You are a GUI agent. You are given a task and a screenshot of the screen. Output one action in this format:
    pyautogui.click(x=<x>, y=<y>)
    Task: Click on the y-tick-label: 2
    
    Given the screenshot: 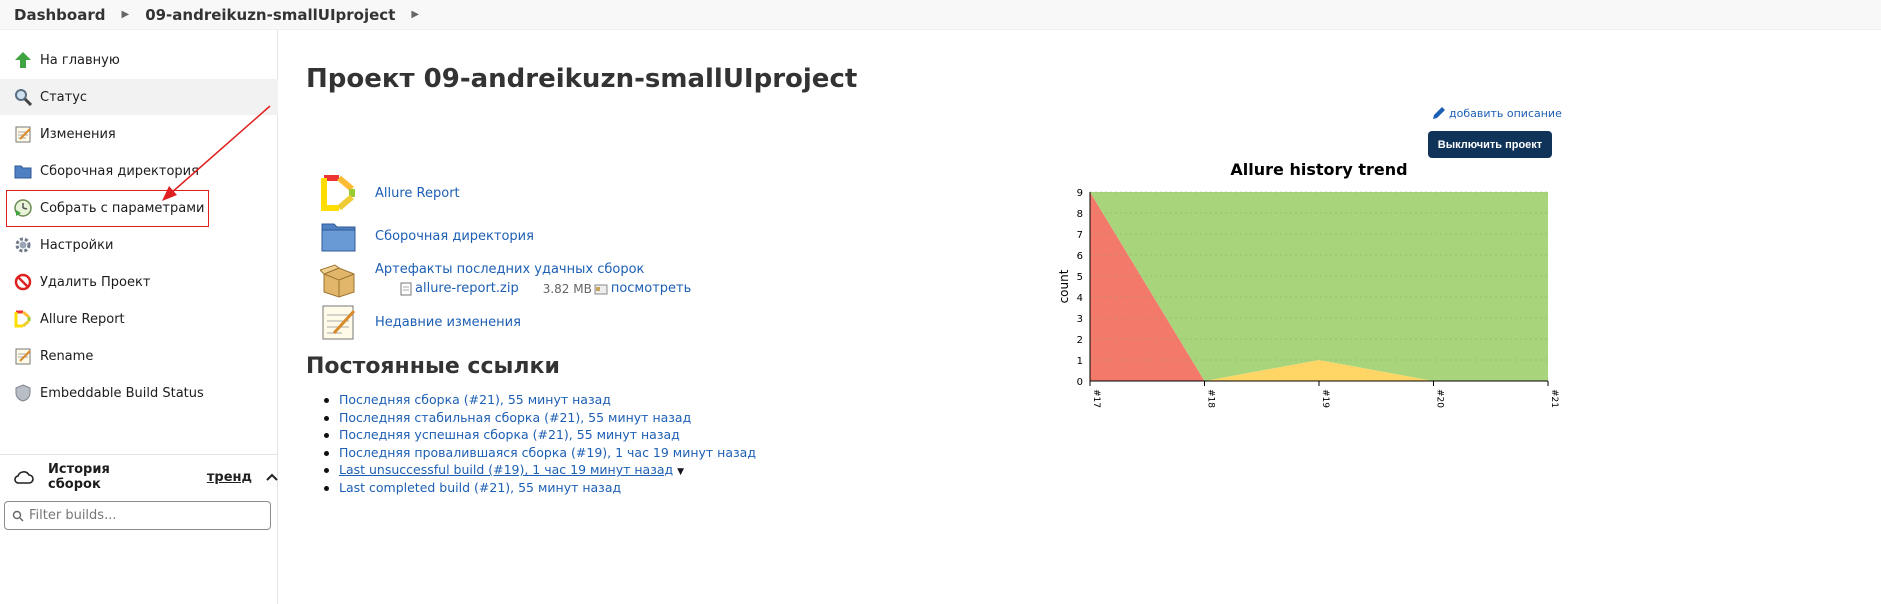 What is the action you would take?
    pyautogui.click(x=1080, y=340)
    